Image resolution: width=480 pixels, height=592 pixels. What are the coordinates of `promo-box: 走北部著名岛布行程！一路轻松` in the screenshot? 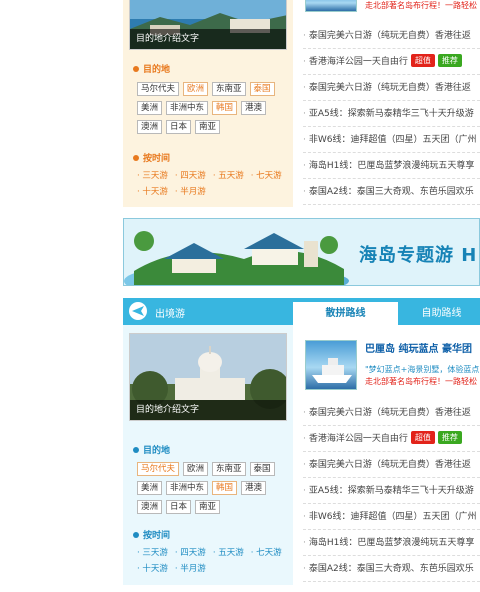 It's located at (391, 9).